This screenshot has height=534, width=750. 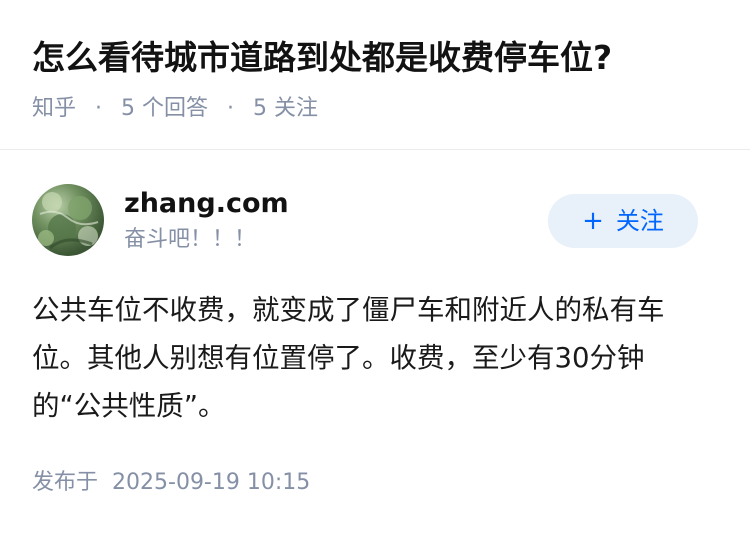 I want to click on publish-info: 发布于 2025-09-19 10:15, so click(x=171, y=483).